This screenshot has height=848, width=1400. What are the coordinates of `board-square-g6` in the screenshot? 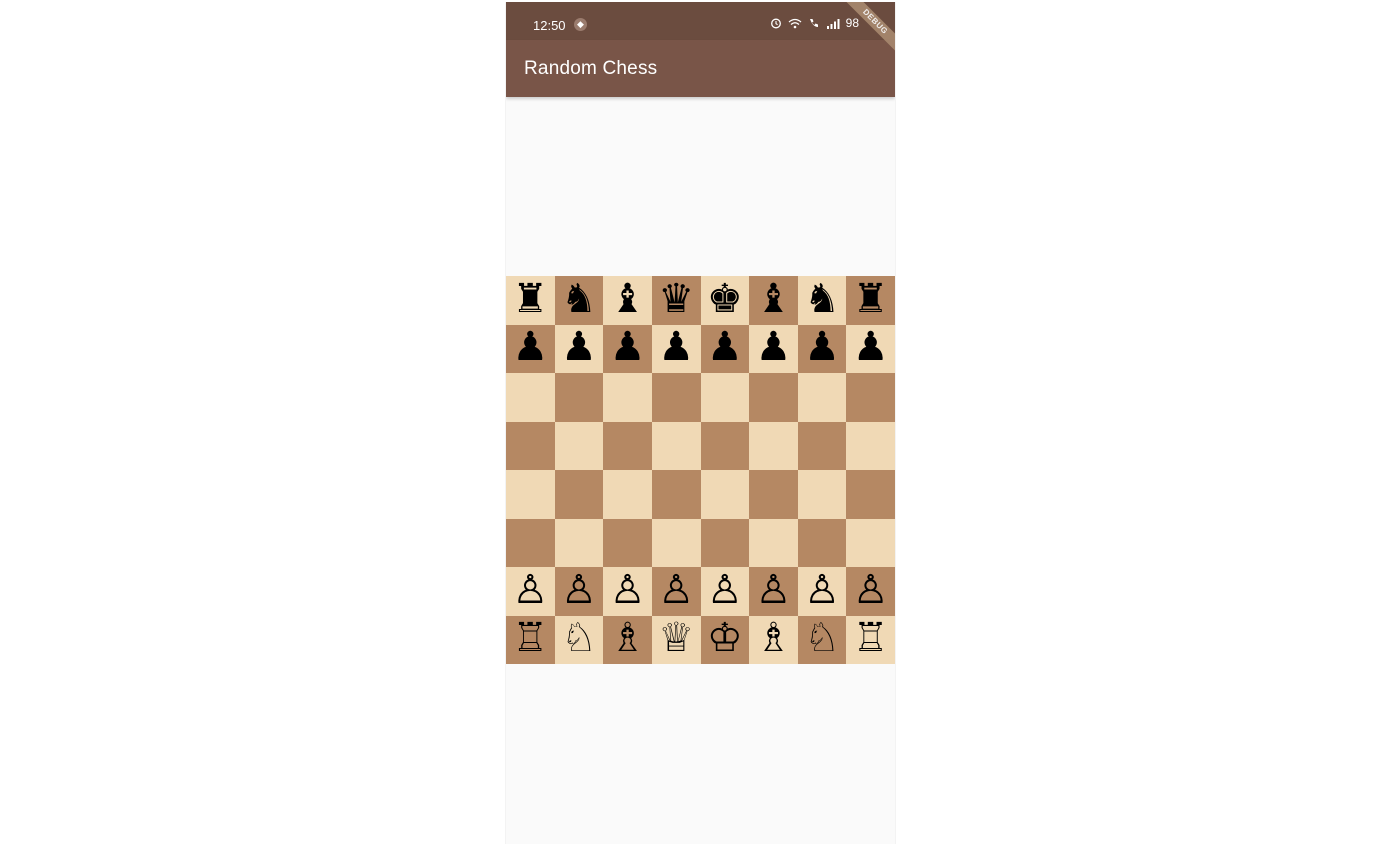 It's located at (822, 397).